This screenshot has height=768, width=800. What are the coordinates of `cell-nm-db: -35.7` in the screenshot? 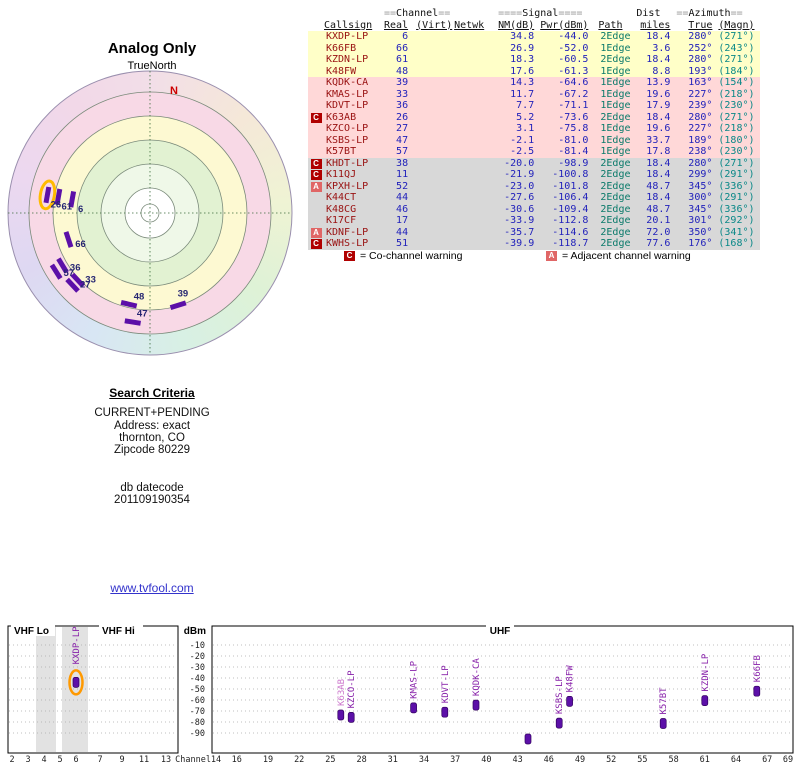 It's located at (519, 232).